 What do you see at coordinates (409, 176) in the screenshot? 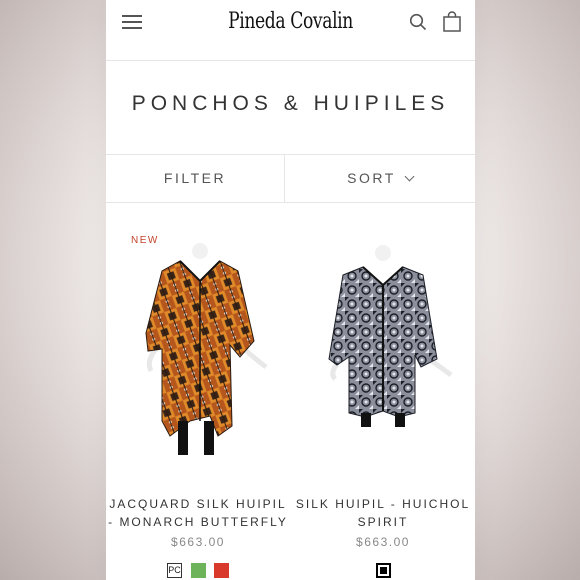
I see `chevron-down-icon` at bounding box center [409, 176].